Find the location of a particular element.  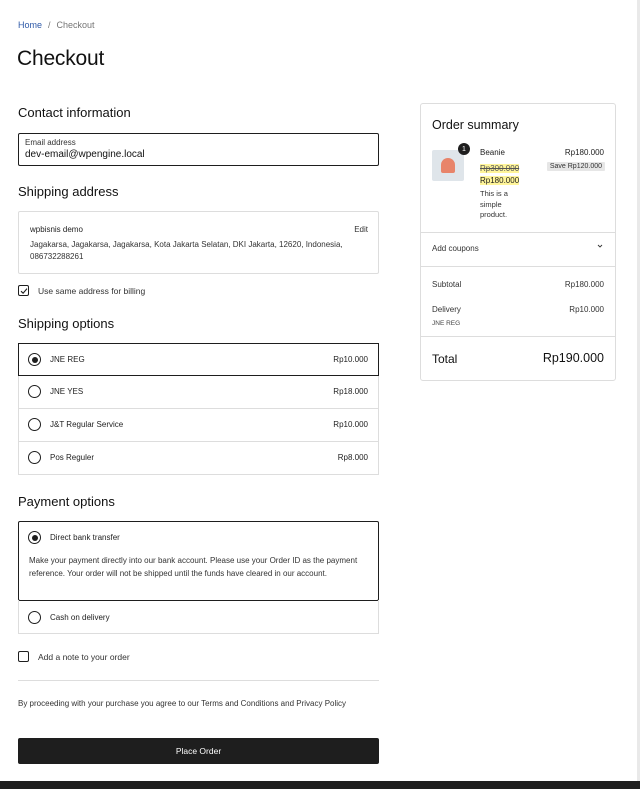

beanie-image is located at coordinates (448, 165).